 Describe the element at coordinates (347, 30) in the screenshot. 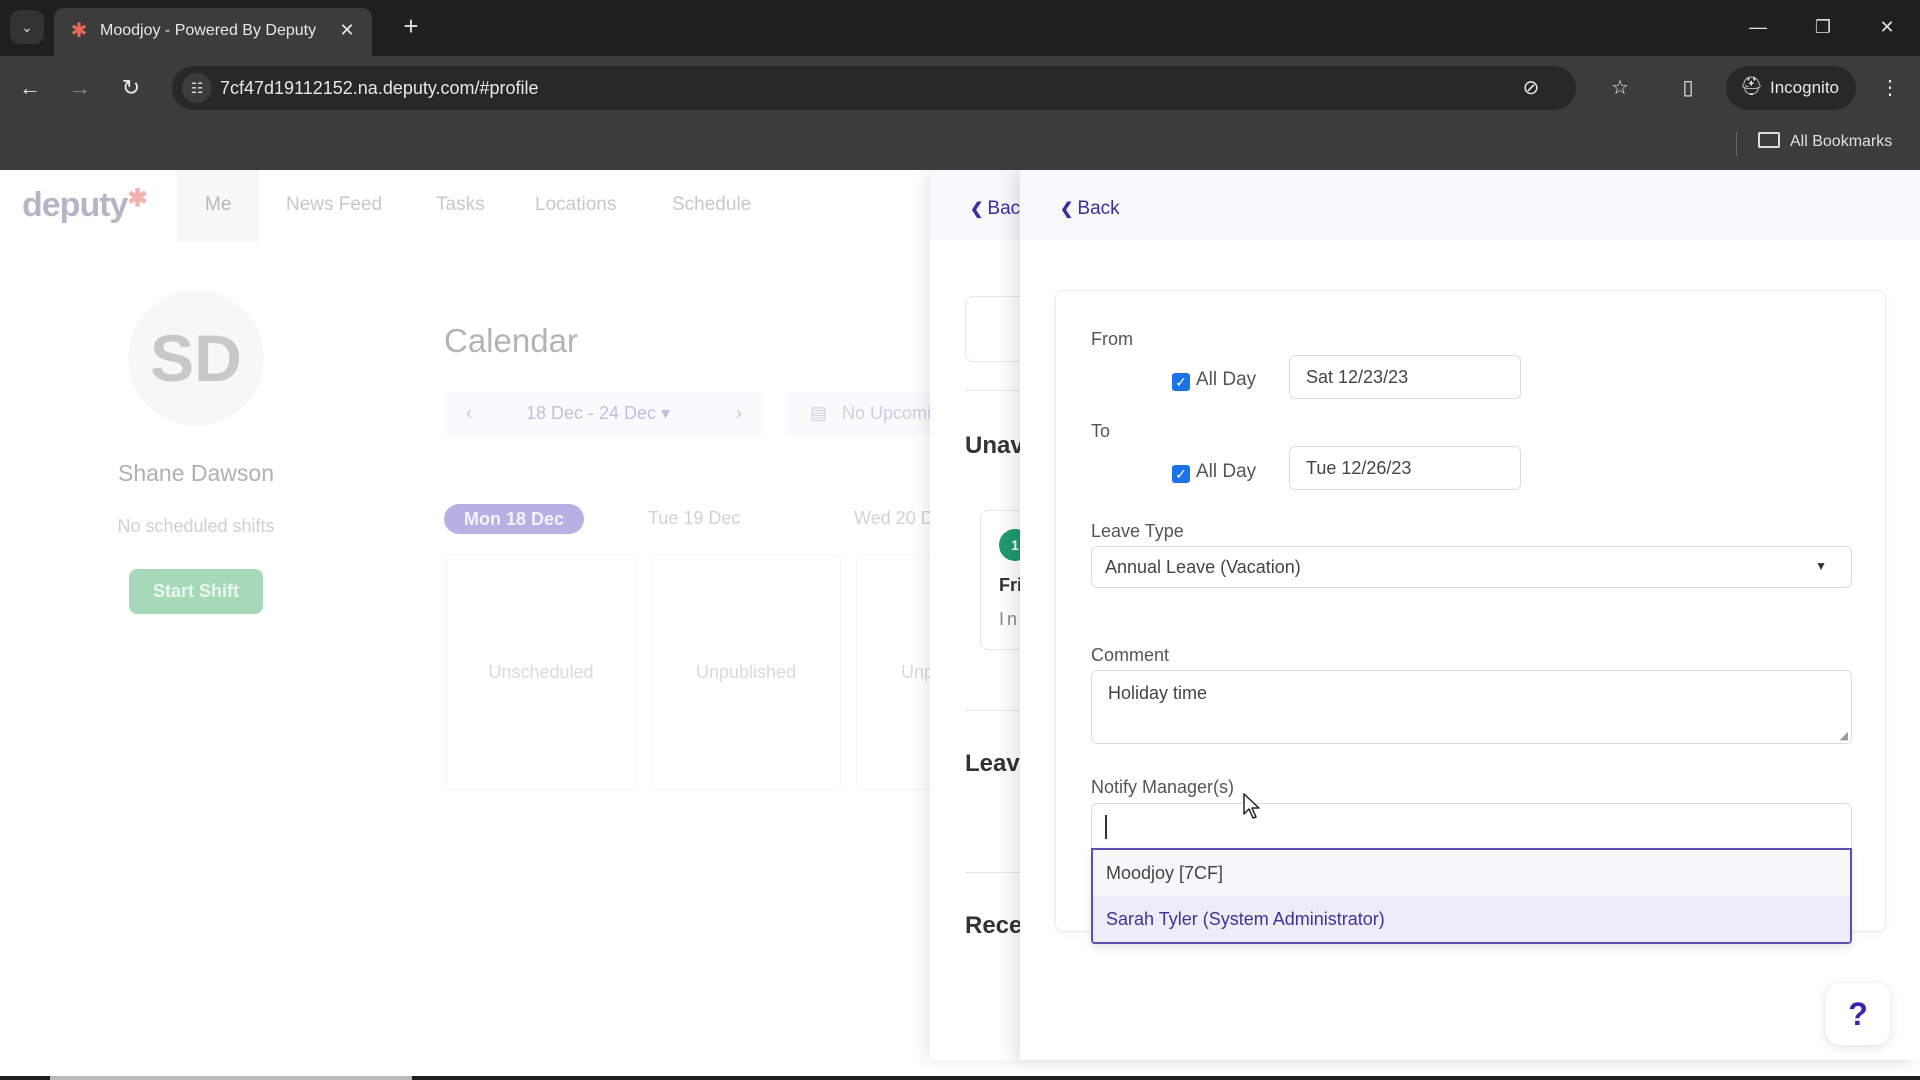

I see `tab-close-icon: ✕` at that location.